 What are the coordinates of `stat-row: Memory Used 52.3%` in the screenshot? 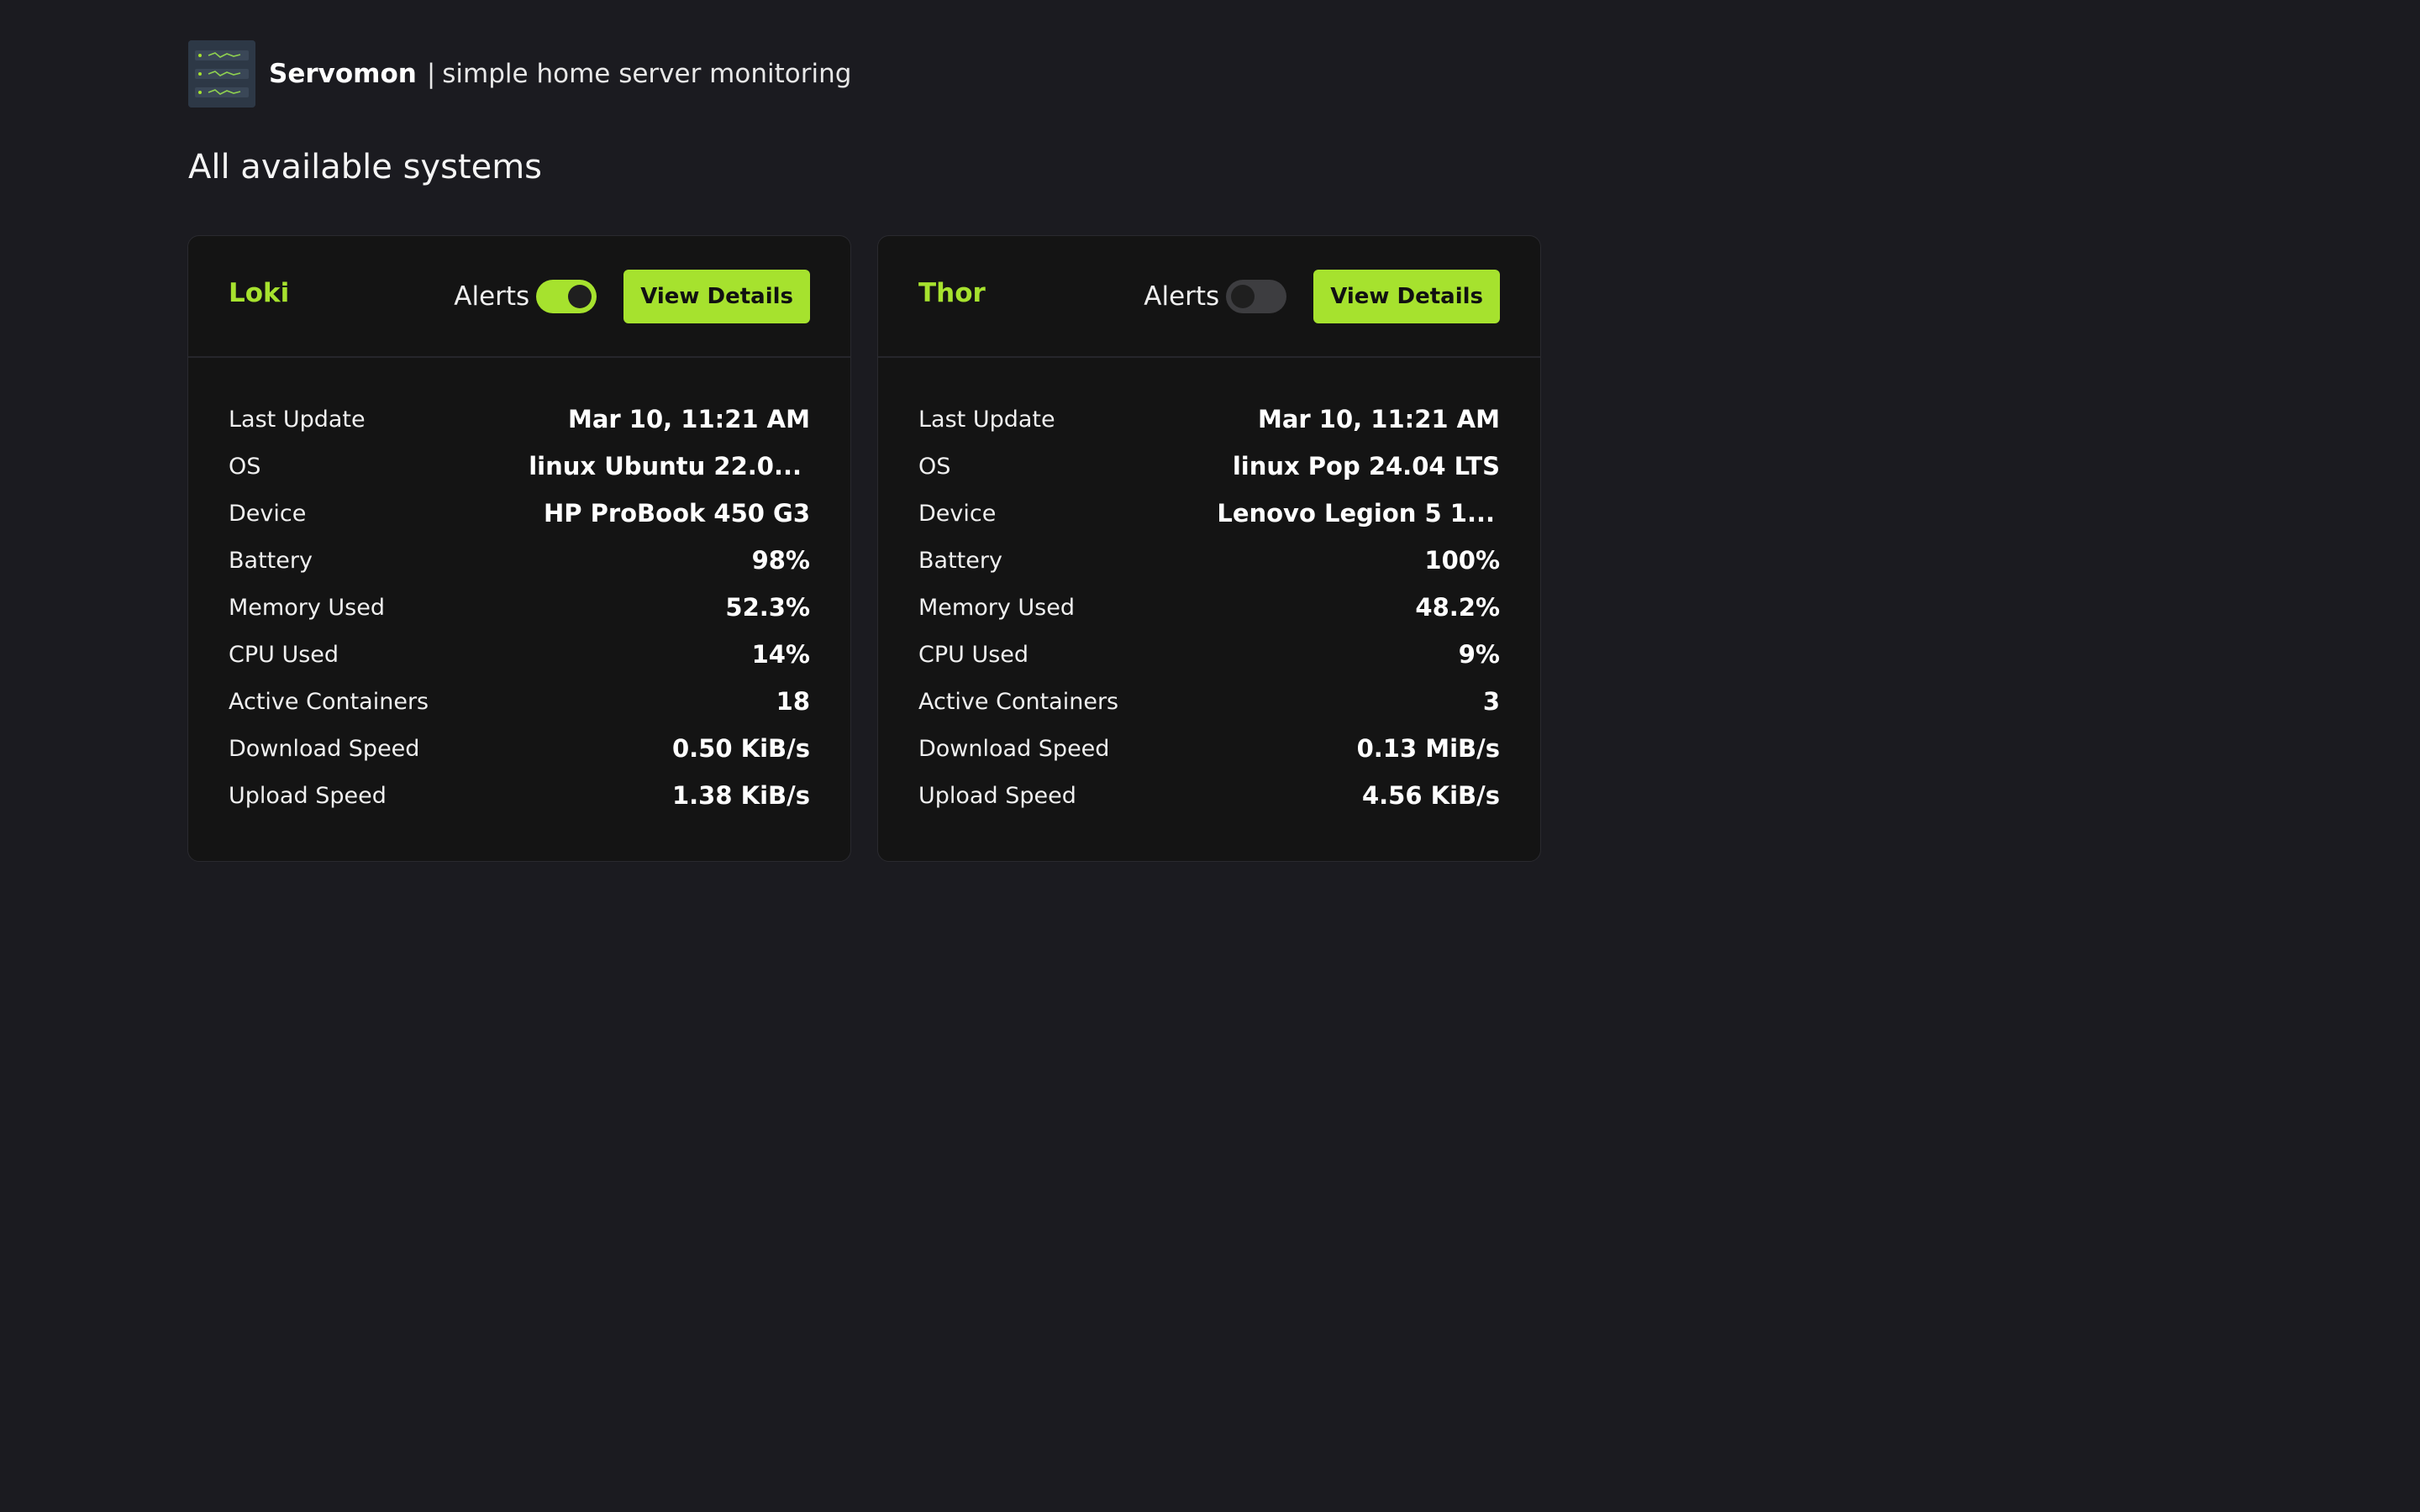 It's located at (519, 607).